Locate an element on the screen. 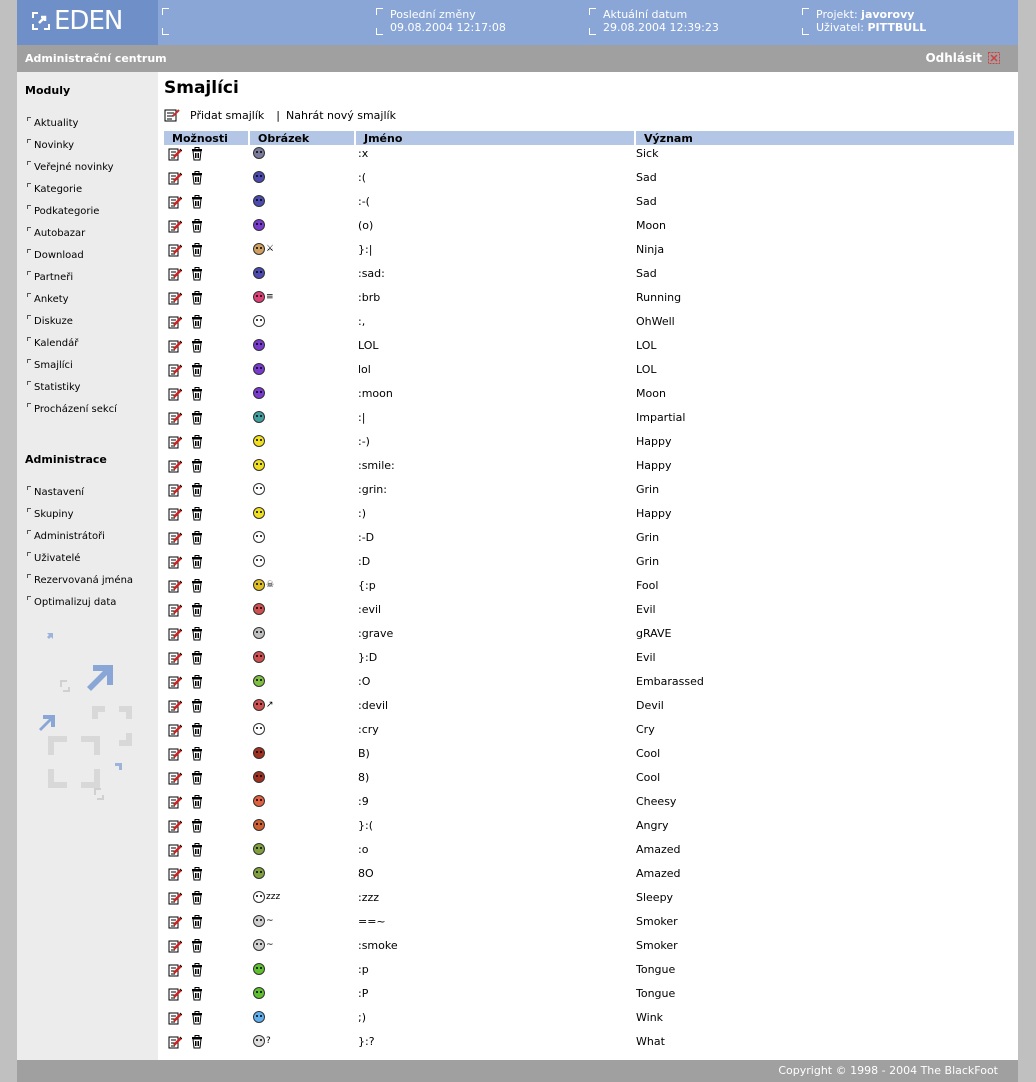  sidebar-module-item: Podkategorie is located at coordinates (72, 210).